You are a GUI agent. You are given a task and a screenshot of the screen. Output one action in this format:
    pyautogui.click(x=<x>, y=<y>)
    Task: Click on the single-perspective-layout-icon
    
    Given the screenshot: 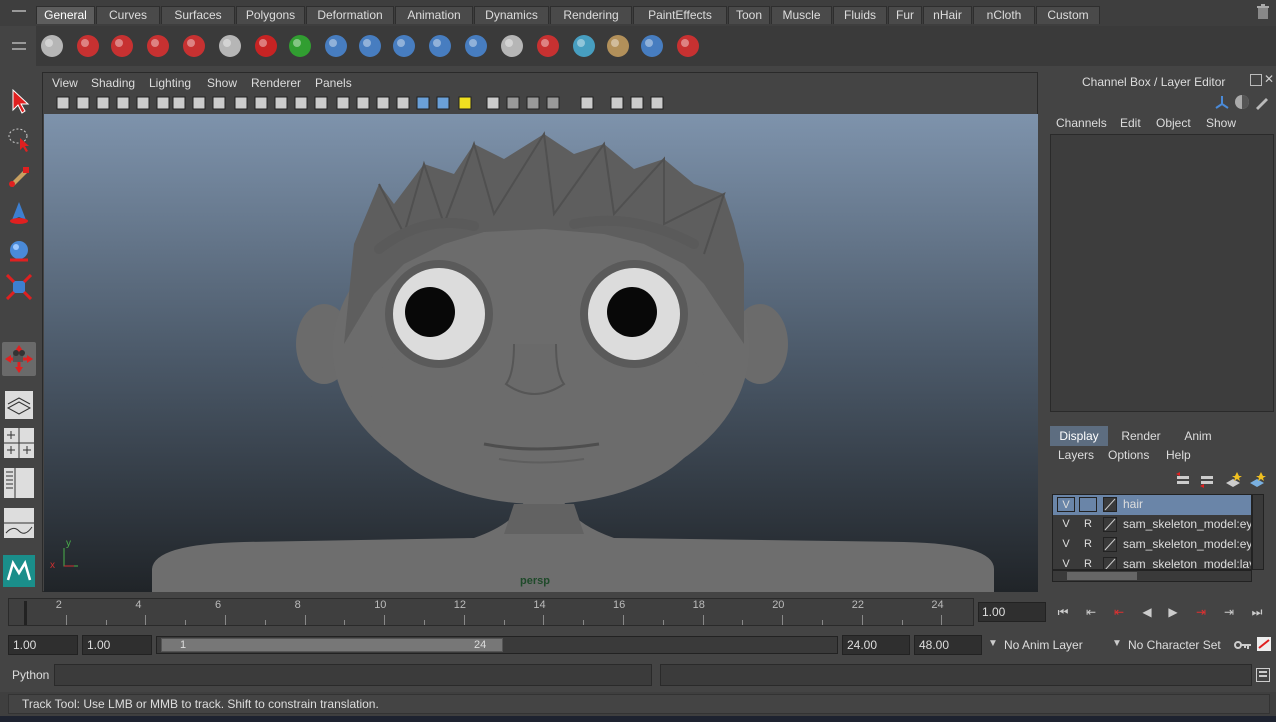 What is the action you would take?
    pyautogui.click(x=19, y=405)
    